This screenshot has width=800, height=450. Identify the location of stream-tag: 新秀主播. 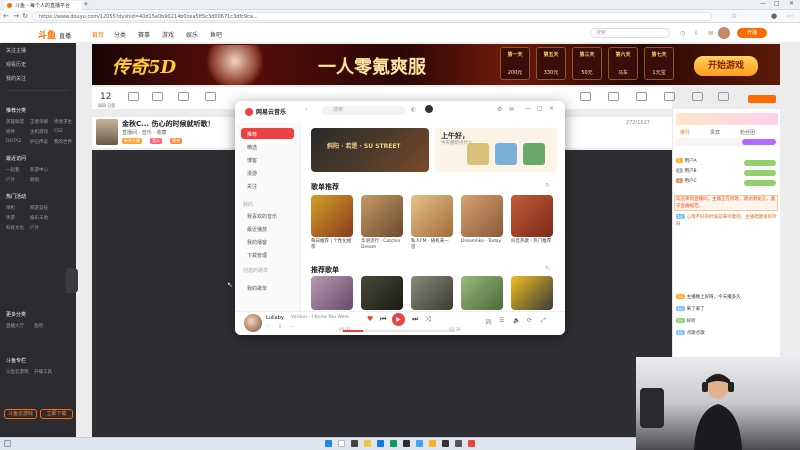
(132, 141).